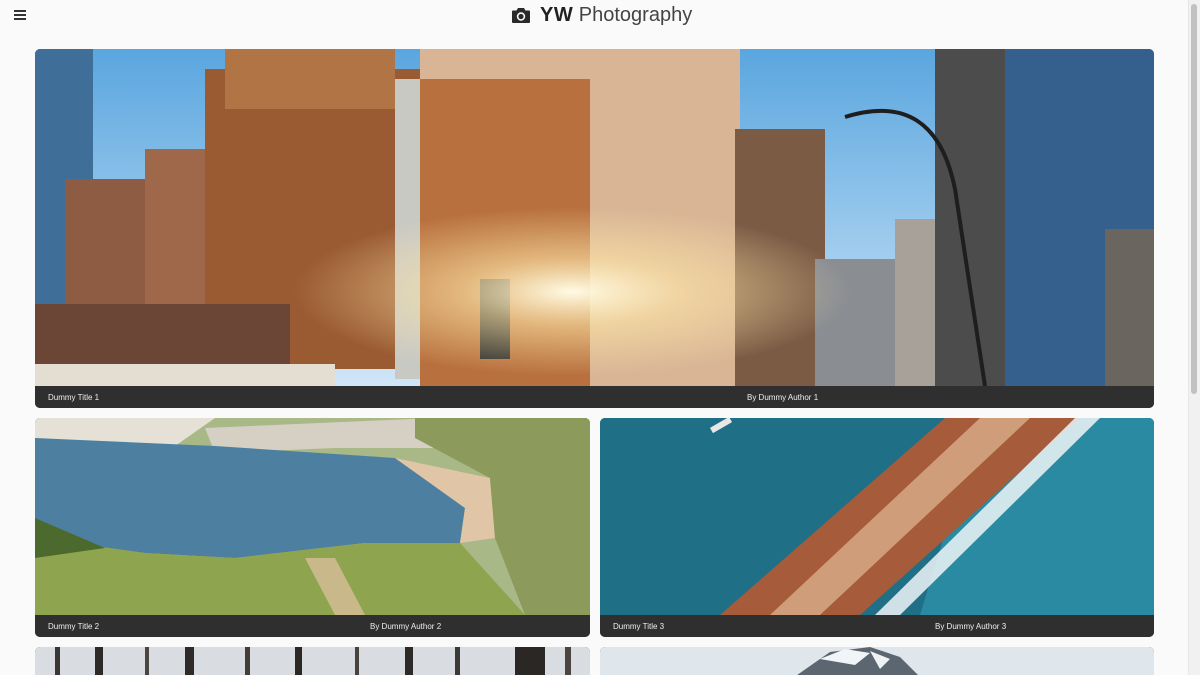 The width and height of the screenshot is (1200, 675). I want to click on camera-icon, so click(521, 15).